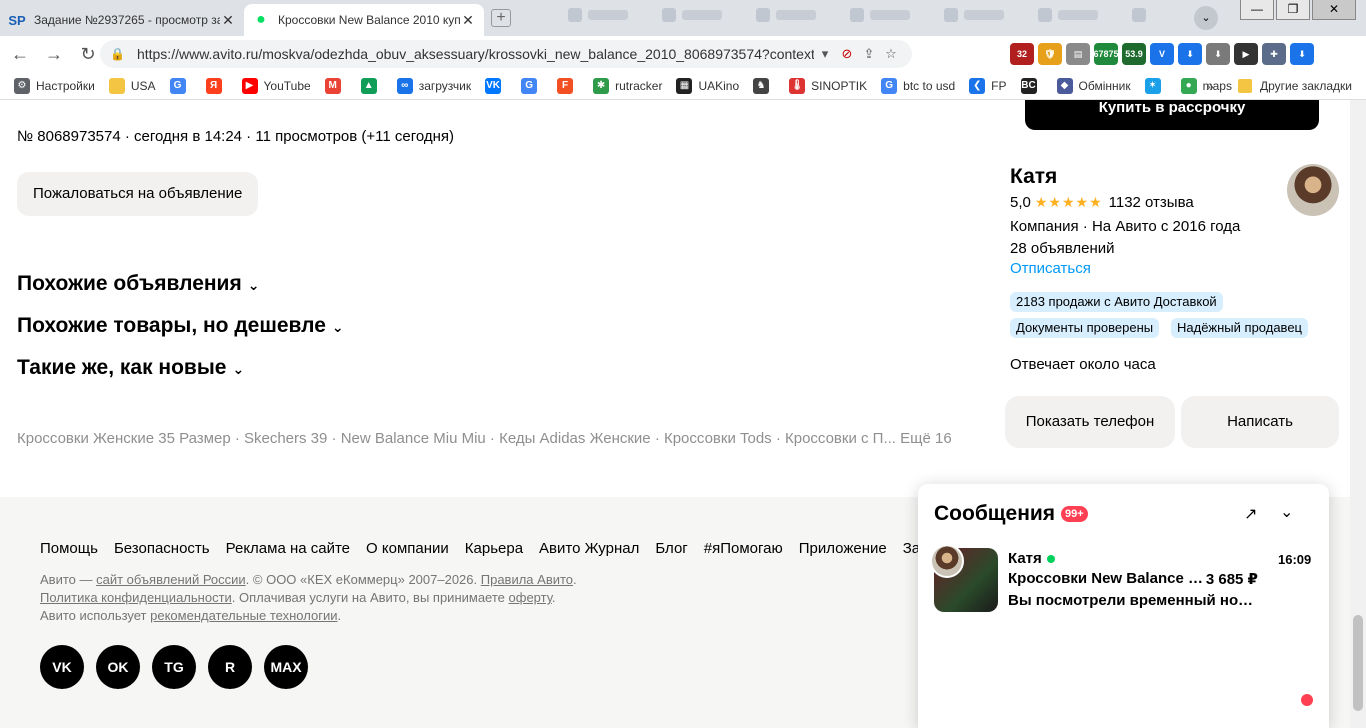 The width and height of the screenshot is (1366, 728). Describe the element at coordinates (1133, 579) in the screenshot. I see `chat-item: Кроссовки New Balance 2010 3 685 ₽` at that location.